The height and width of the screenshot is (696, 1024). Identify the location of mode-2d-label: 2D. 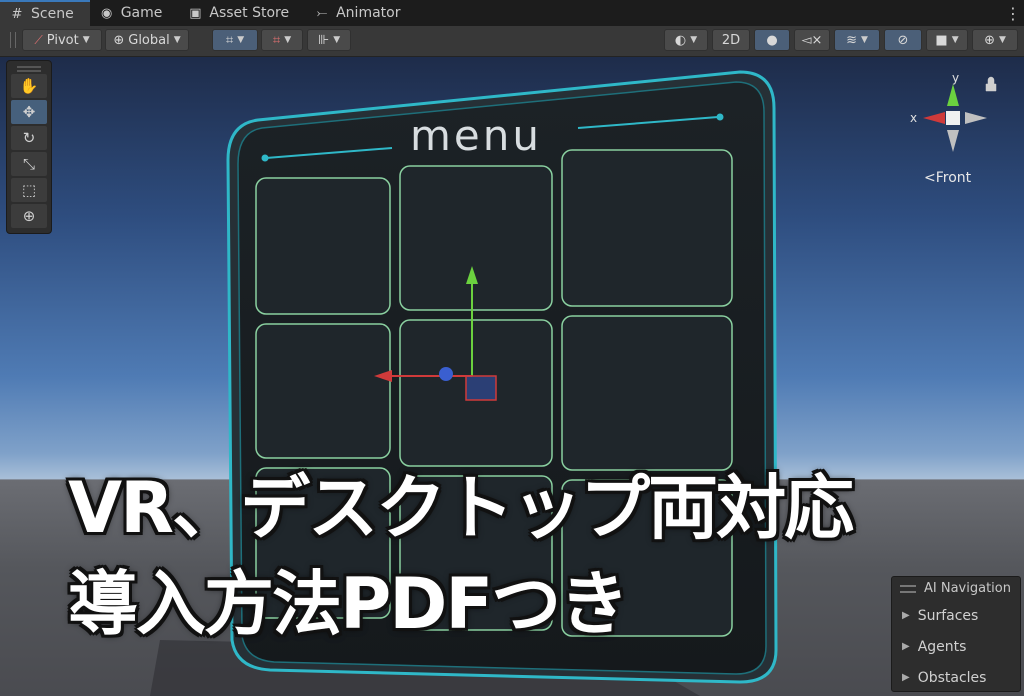
(731, 40).